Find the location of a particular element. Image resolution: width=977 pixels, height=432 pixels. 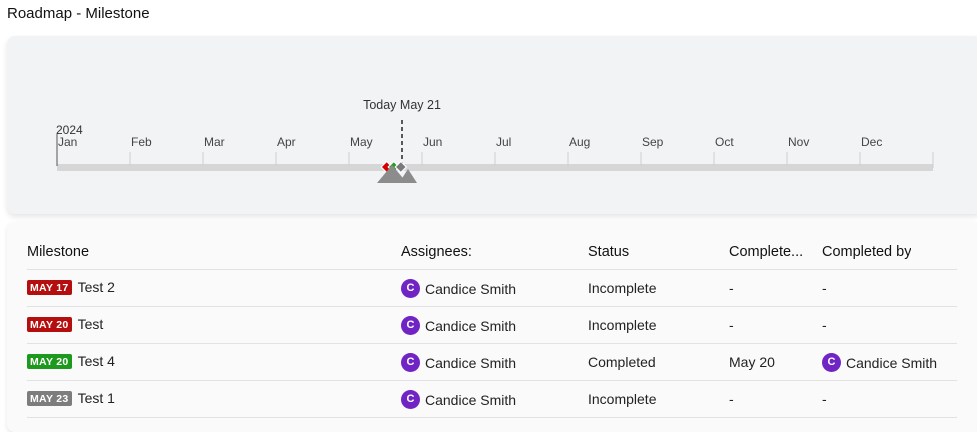

header-assignees: Assignees: is located at coordinates (436, 252).